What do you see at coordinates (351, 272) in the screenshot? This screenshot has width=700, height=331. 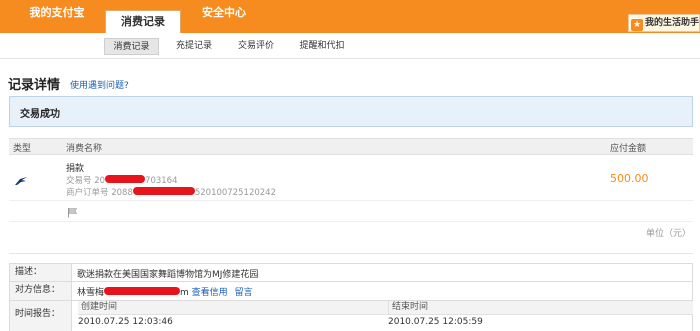 I see `description-row: 描述： 歌迷捐款在美国国家舞蹈博物馆为MJ修建花园` at bounding box center [351, 272].